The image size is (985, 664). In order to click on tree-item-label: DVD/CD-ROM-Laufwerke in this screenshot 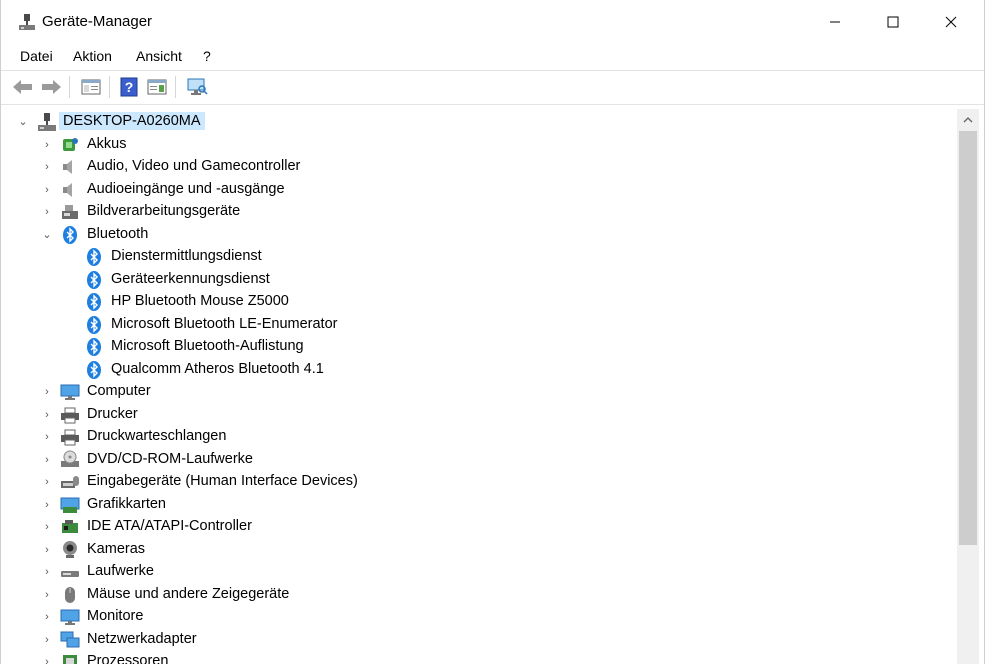, I will do `click(170, 458)`.